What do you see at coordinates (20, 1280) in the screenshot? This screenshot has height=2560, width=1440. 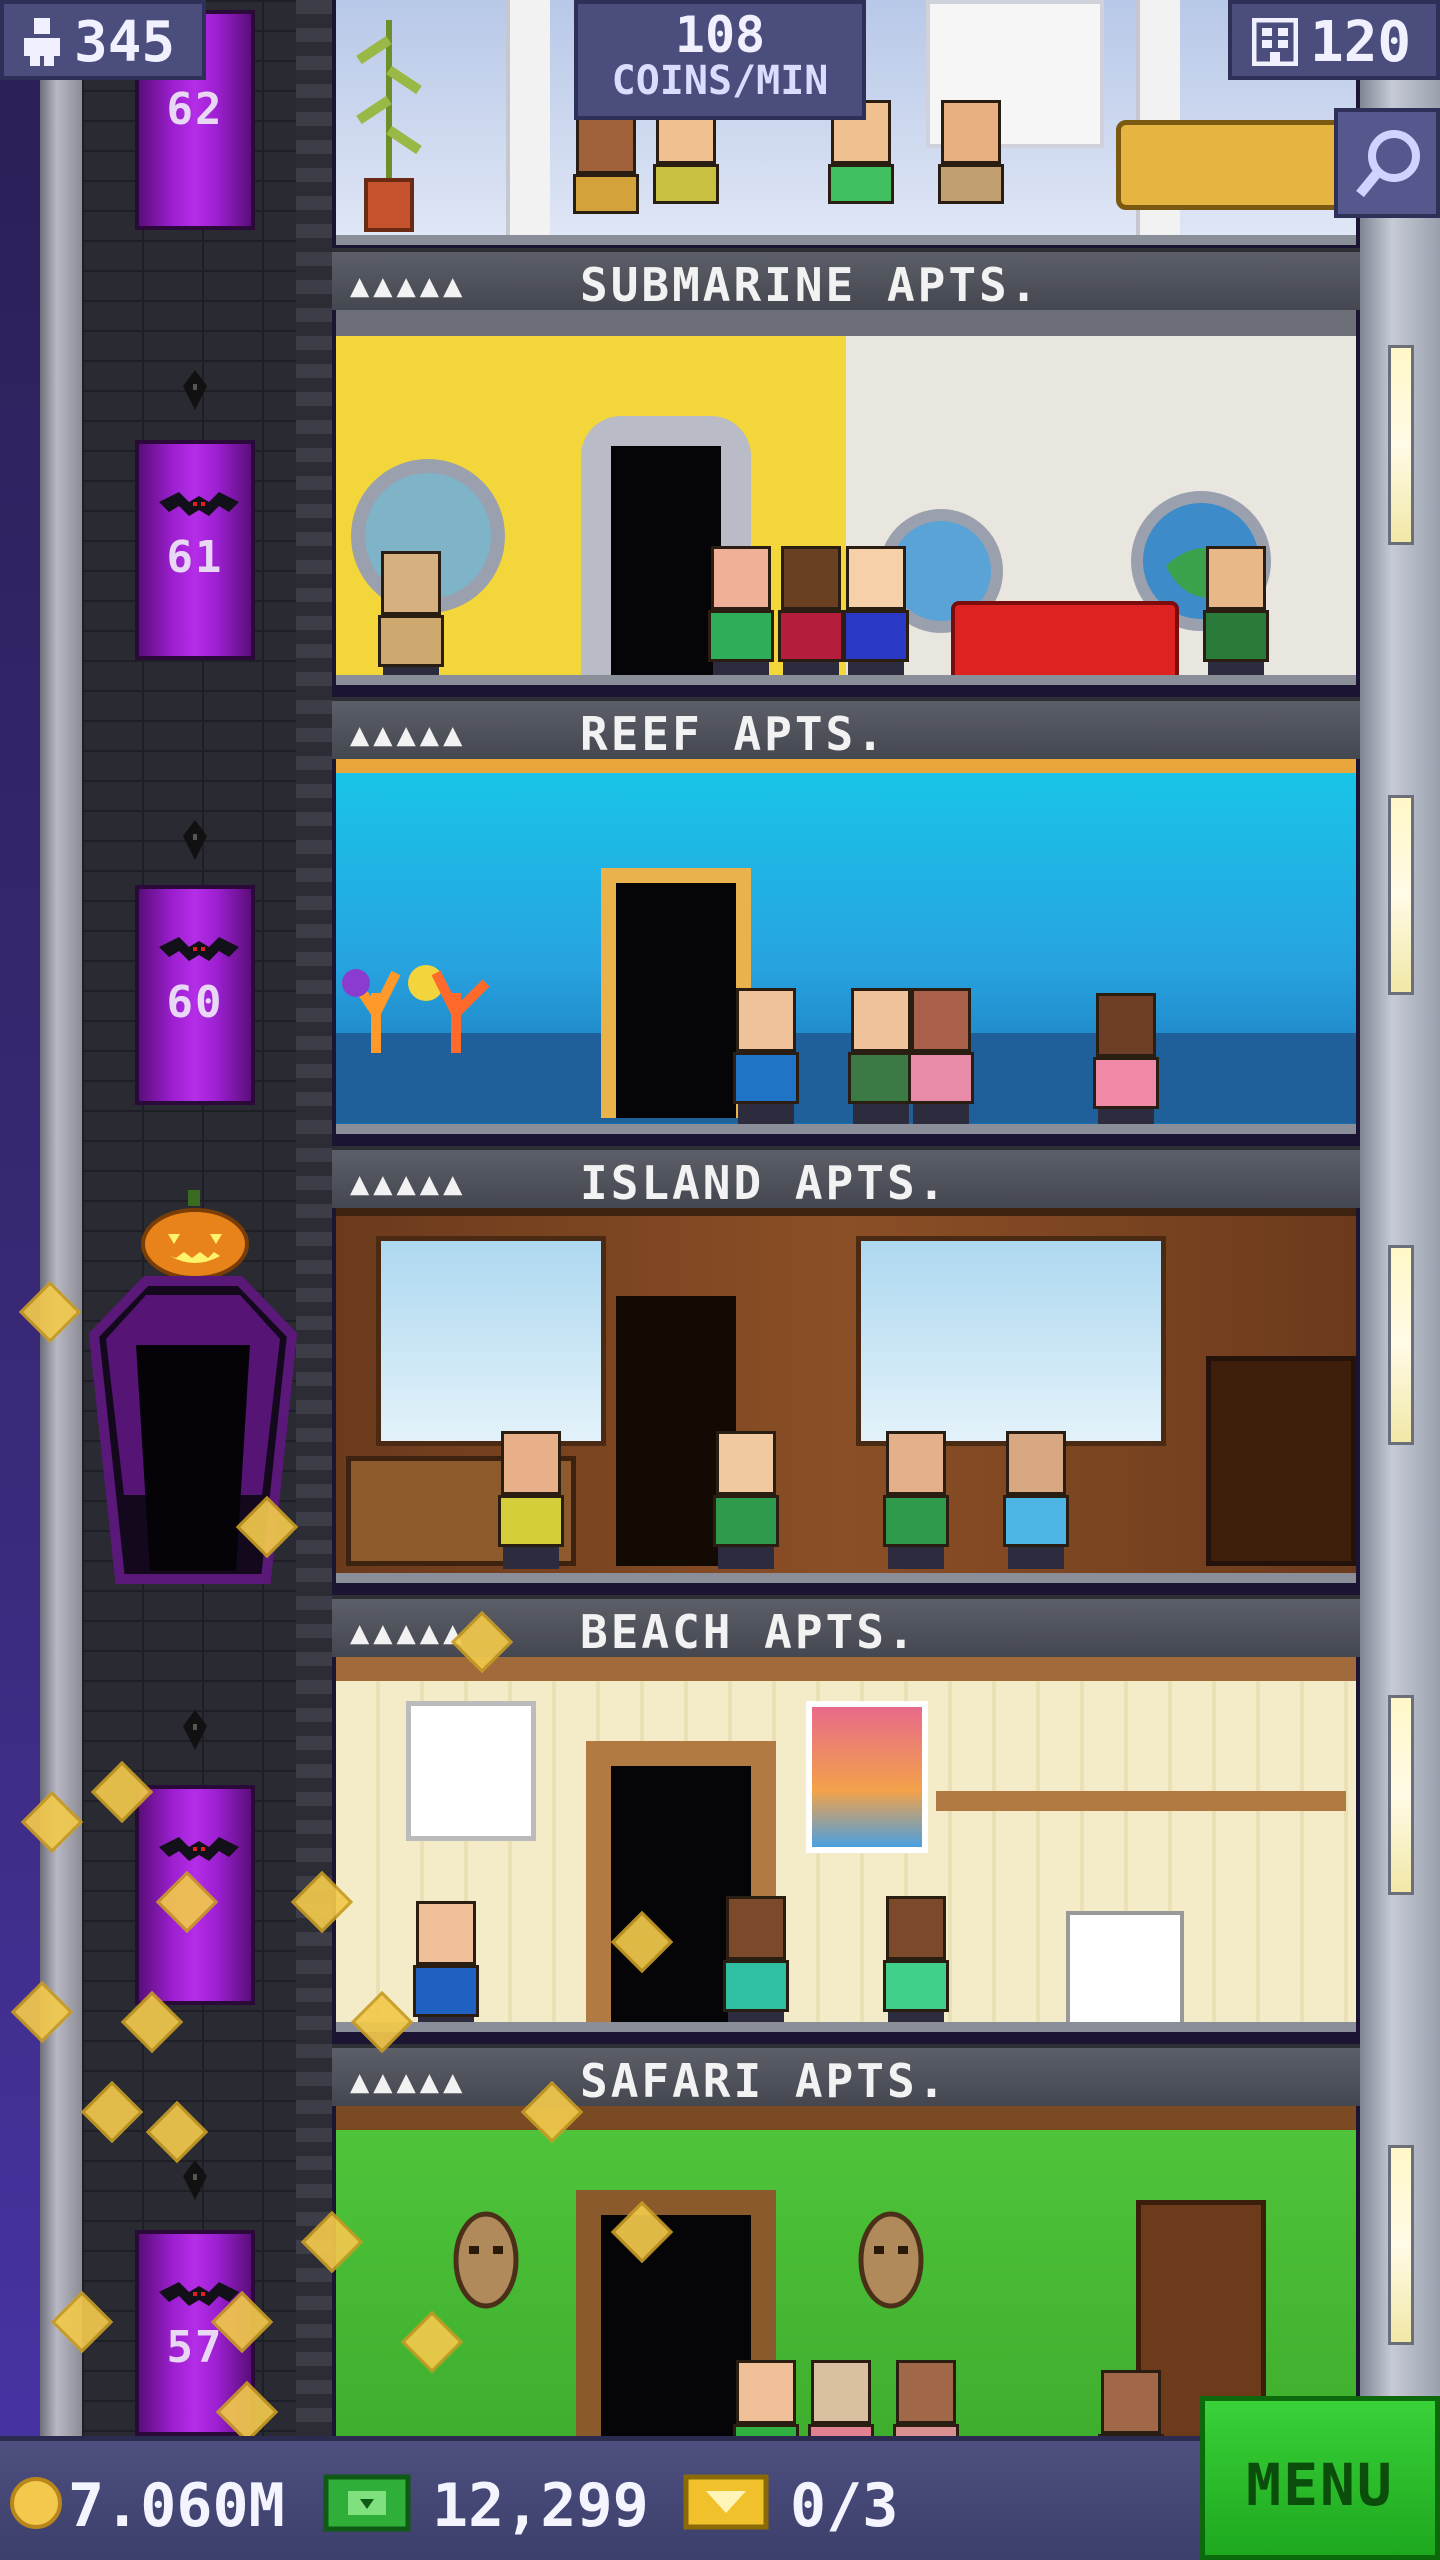 I see `night-sky` at bounding box center [20, 1280].